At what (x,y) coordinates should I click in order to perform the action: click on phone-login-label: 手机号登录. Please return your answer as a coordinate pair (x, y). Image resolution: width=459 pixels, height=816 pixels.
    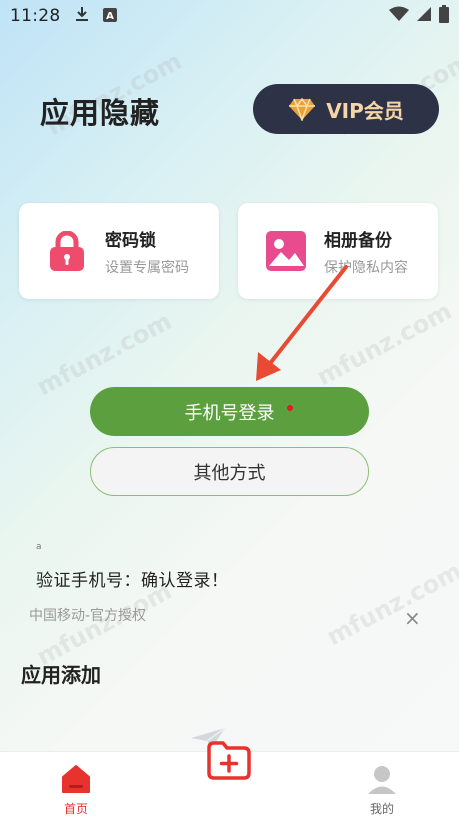
    Looking at the image, I should click on (229, 413).